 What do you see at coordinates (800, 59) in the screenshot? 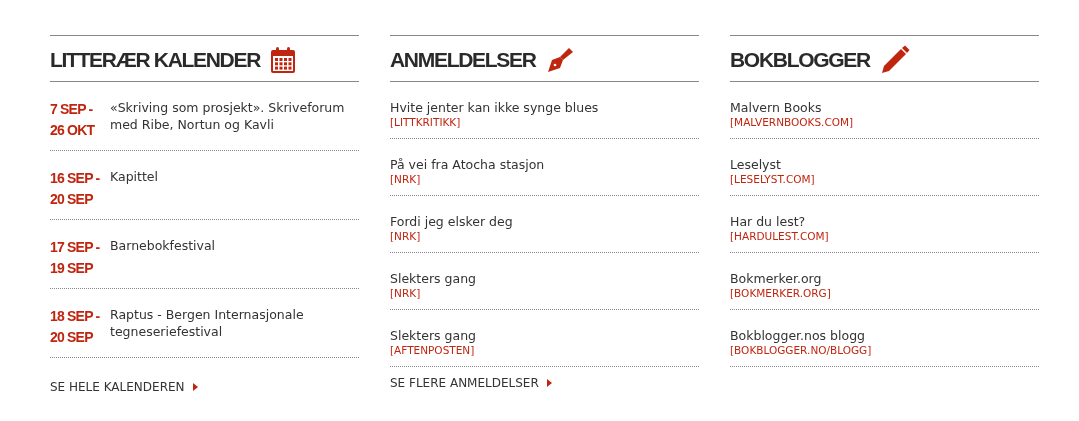
I see `section-heading: BOKBLOGGER` at bounding box center [800, 59].